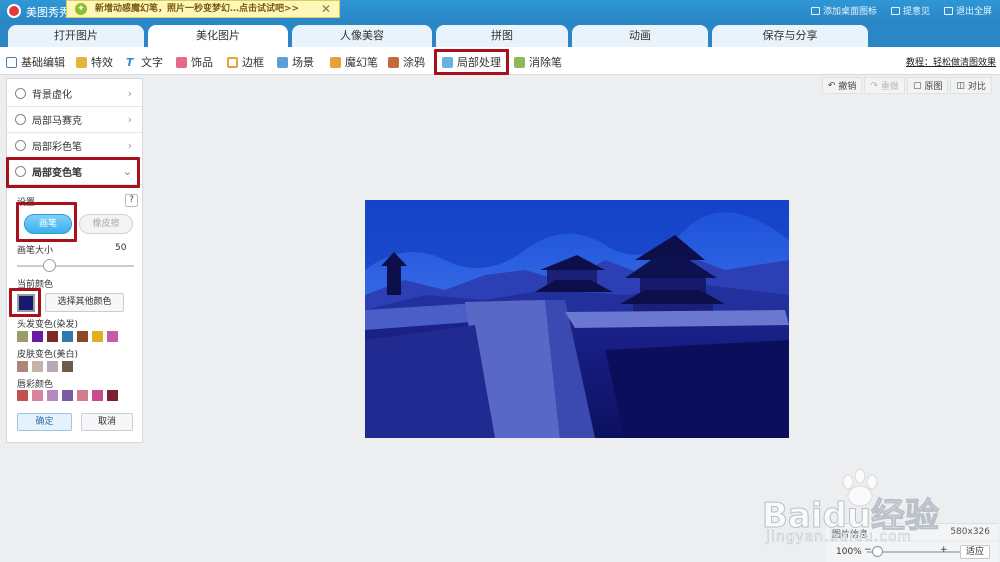 The image size is (1000, 562). Describe the element at coordinates (45, 366) in the screenshot. I see `skin-color-swatches` at that location.